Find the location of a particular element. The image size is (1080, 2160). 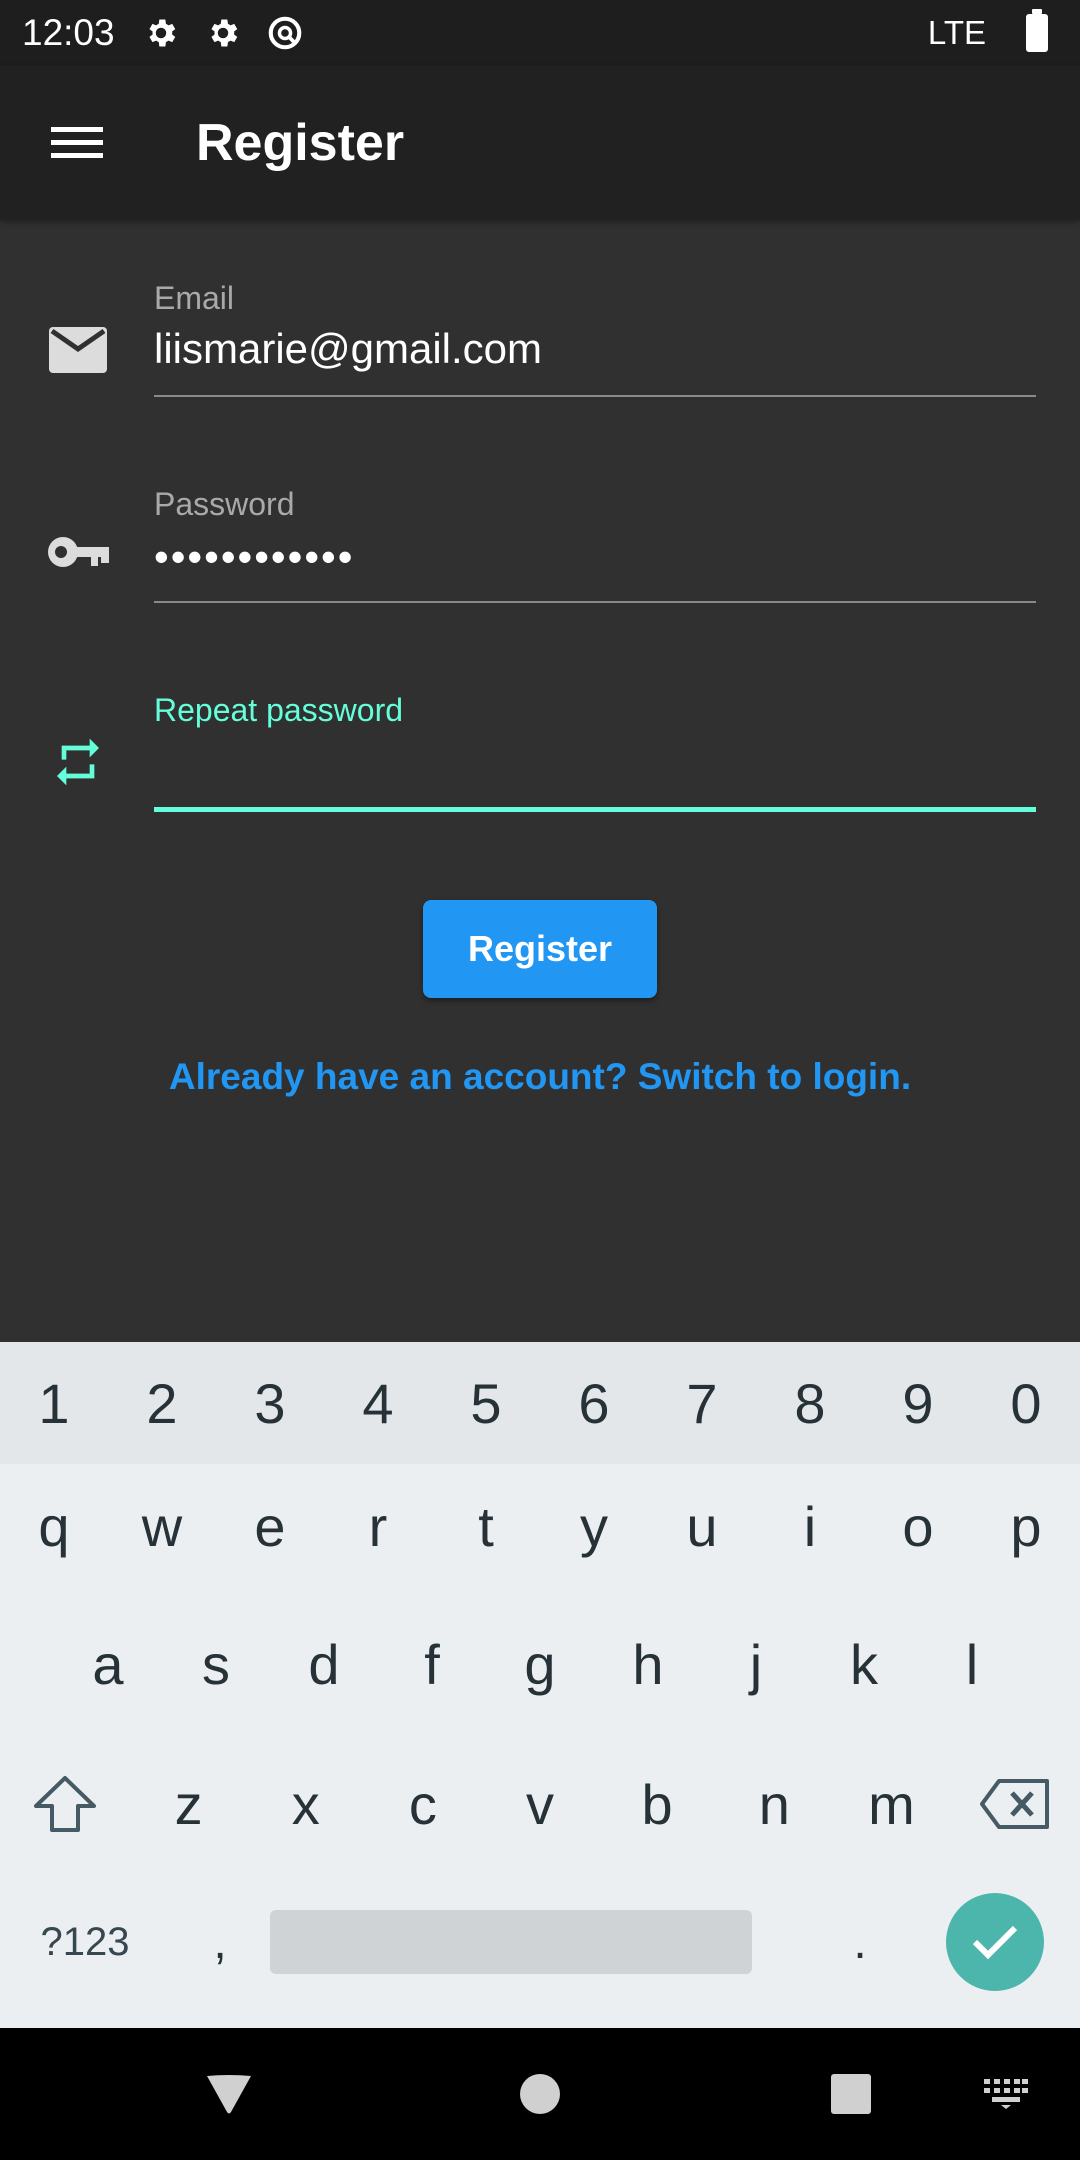

mail-icon is located at coordinates (78, 350).